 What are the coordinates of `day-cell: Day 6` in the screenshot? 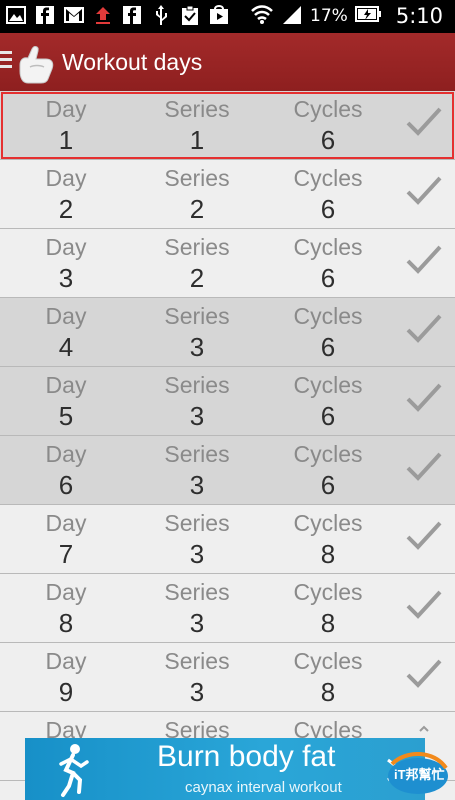 It's located at (66, 471).